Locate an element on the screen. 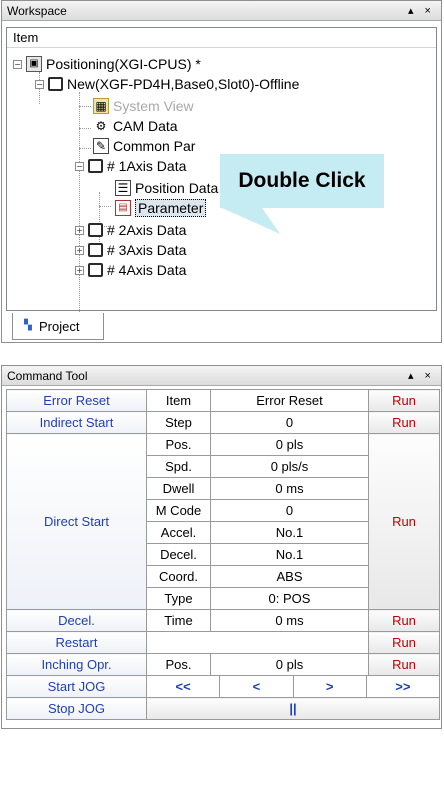  double-click-callout: Double Click is located at coordinates (302, 181).